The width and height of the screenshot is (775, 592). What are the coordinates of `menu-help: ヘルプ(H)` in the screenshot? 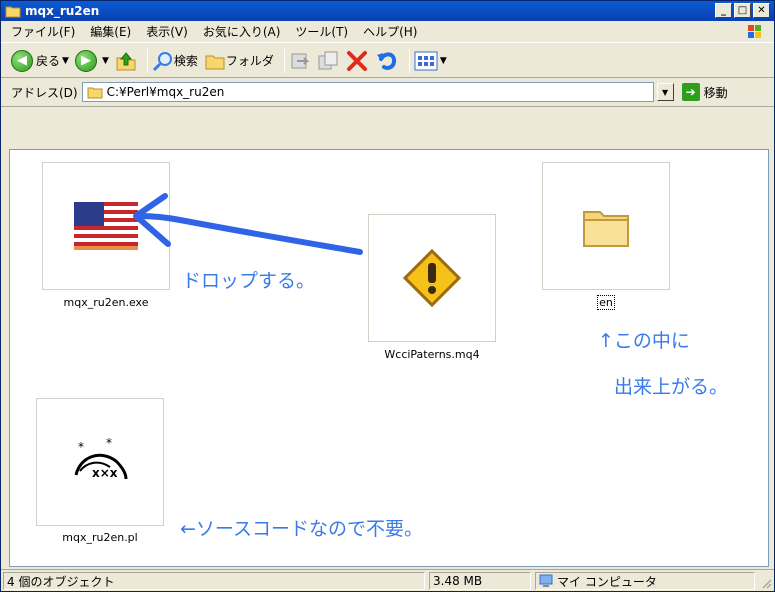 It's located at (390, 31).